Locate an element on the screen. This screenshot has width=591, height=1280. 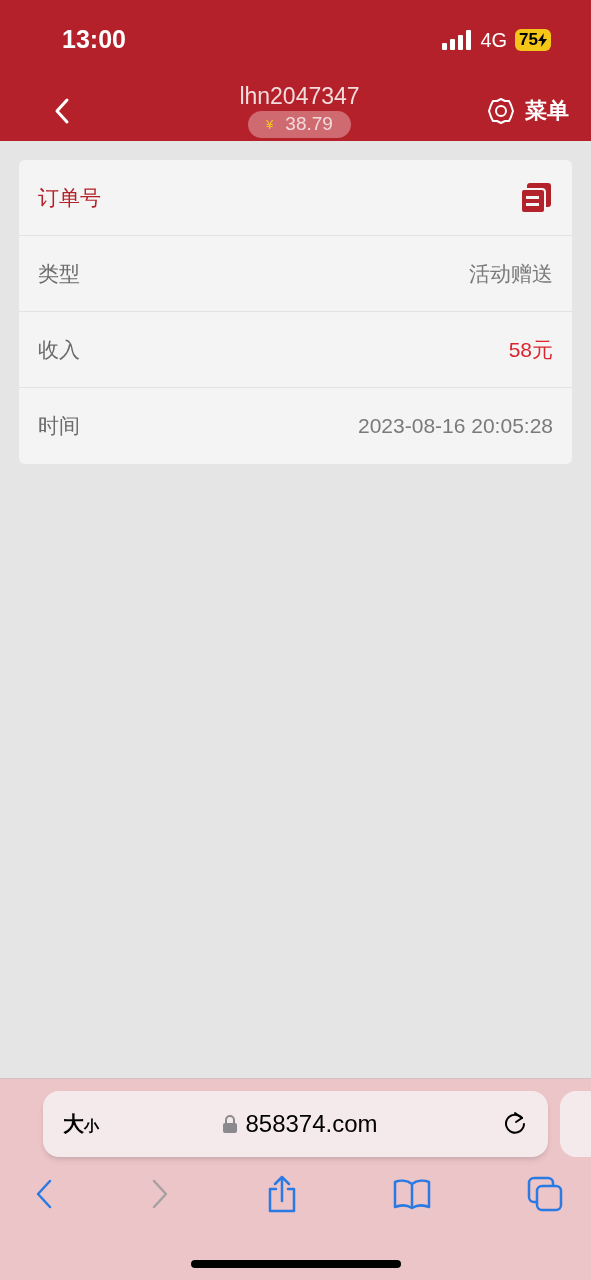
row-value: 2023-08-16 20:05:28 is located at coordinates (455, 426).